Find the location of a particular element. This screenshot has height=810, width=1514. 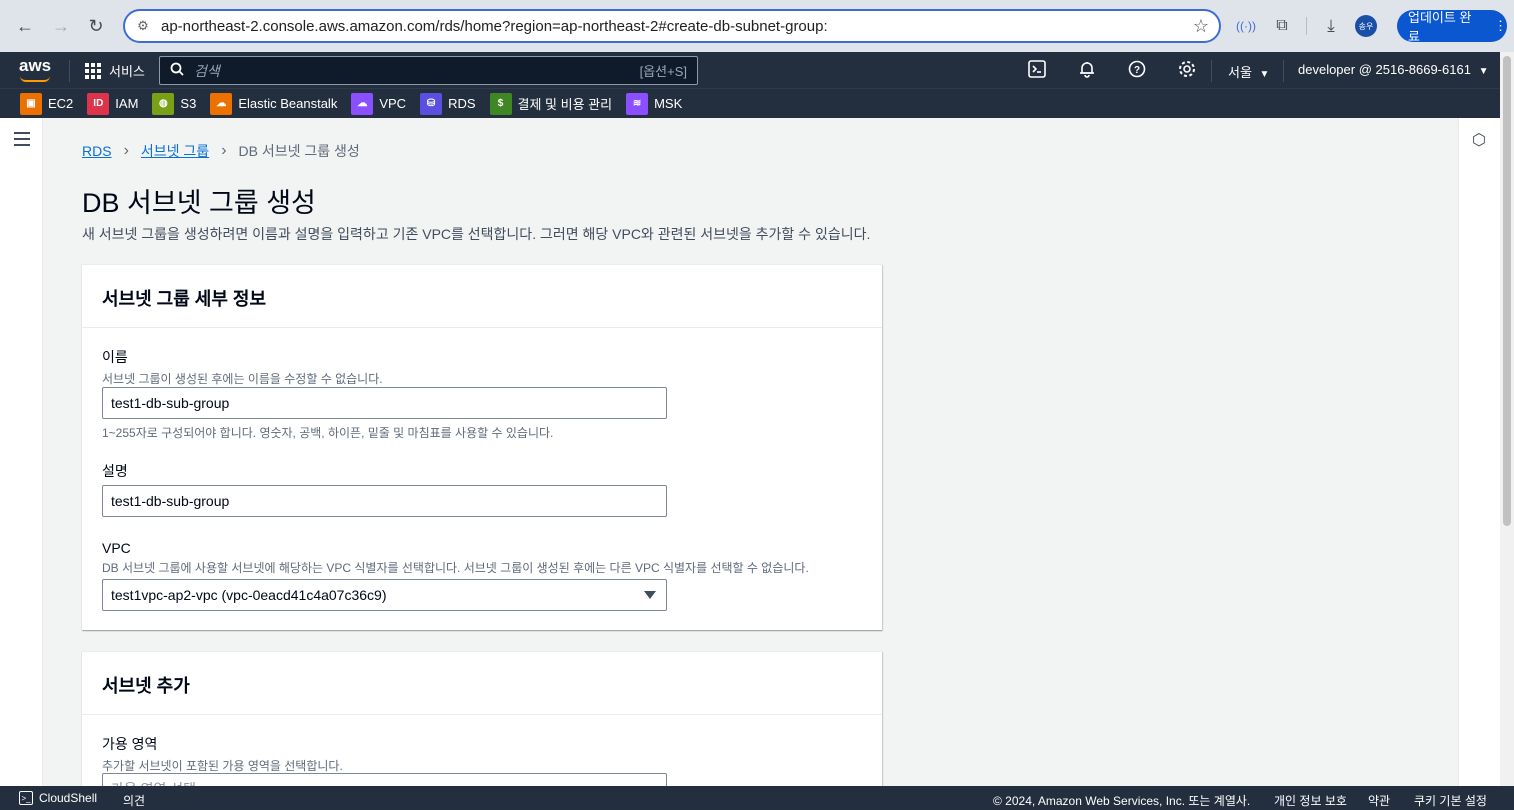

region-selector: 서울 ▼ is located at coordinates (1248, 71).